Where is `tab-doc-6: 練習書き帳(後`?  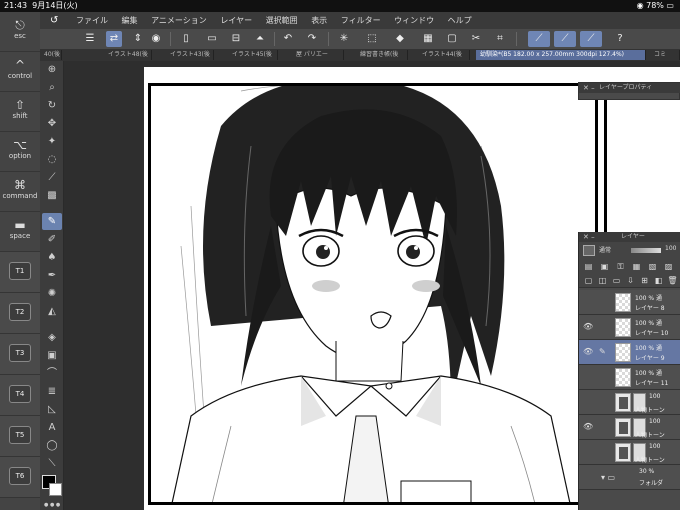
tab-doc-6: 練習書き帳(後 is located at coordinates (382, 55).